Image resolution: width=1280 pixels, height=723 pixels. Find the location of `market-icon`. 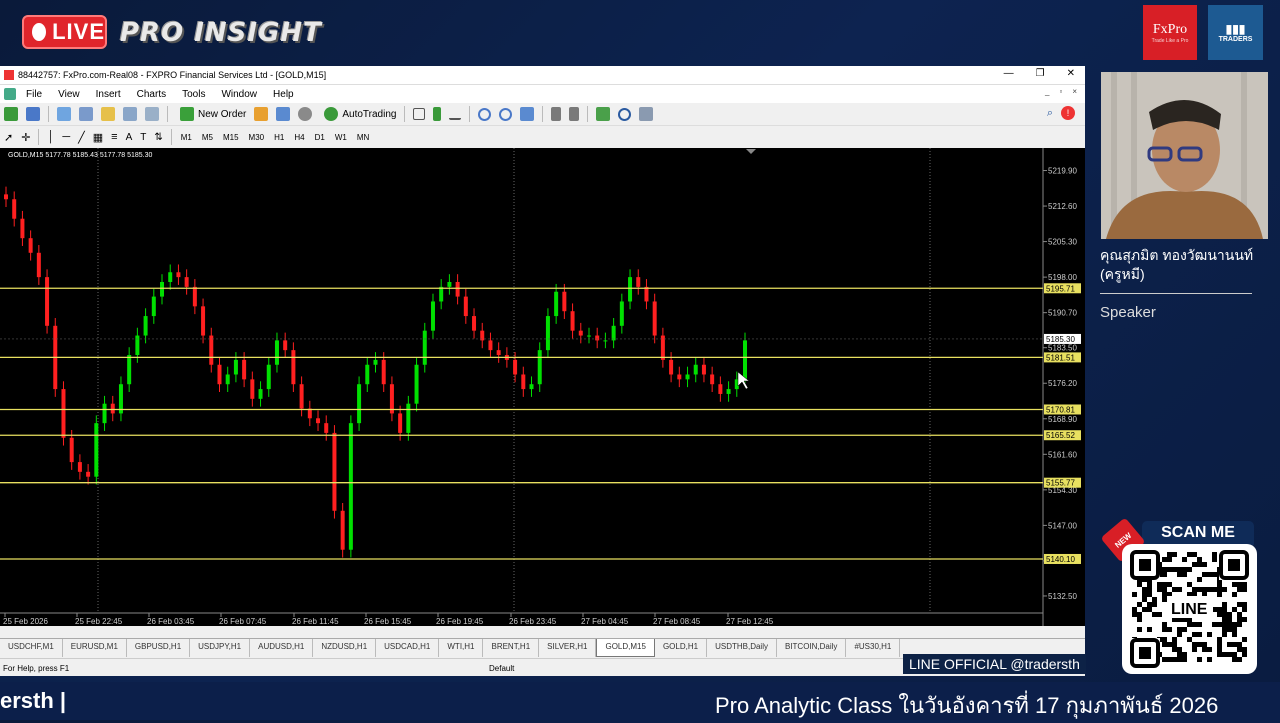

market-icon is located at coordinates (305, 114).